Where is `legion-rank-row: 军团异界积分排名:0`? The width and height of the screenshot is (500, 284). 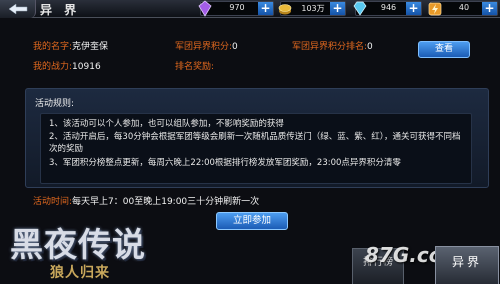 legion-rank-row: 军团异界积分排名:0 is located at coordinates (332, 45).